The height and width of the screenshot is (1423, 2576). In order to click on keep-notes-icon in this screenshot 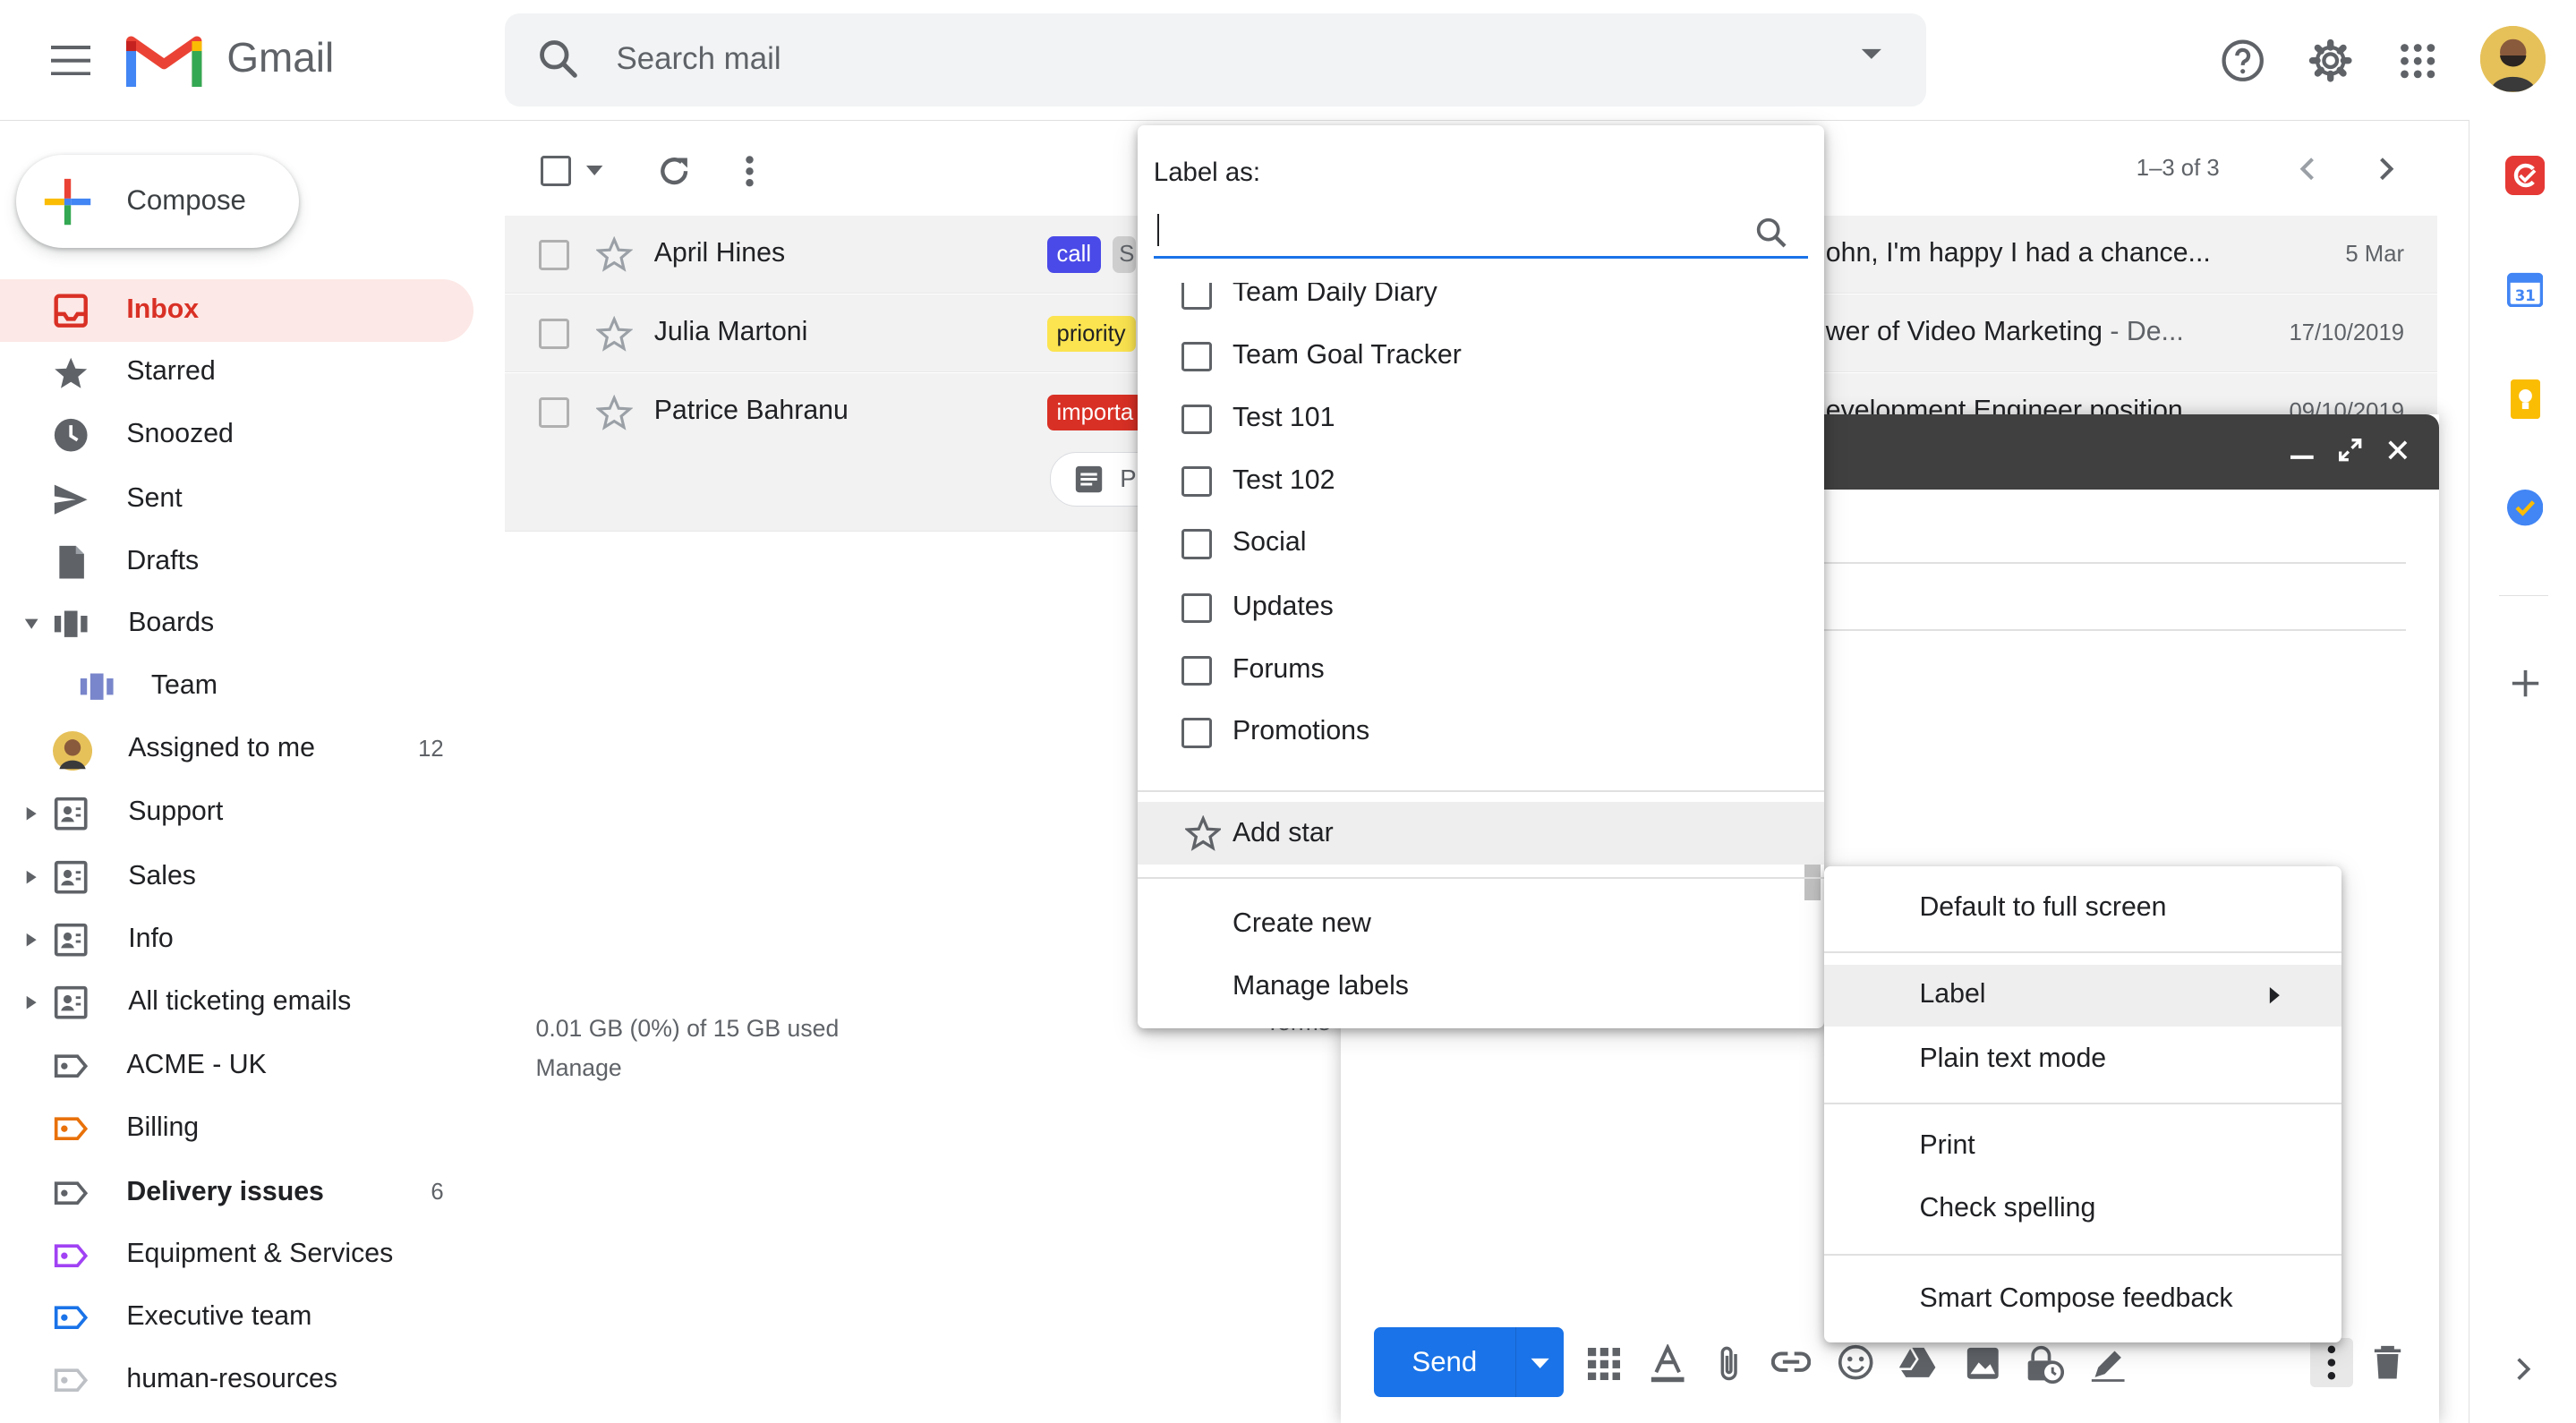, I will do `click(2525, 399)`.